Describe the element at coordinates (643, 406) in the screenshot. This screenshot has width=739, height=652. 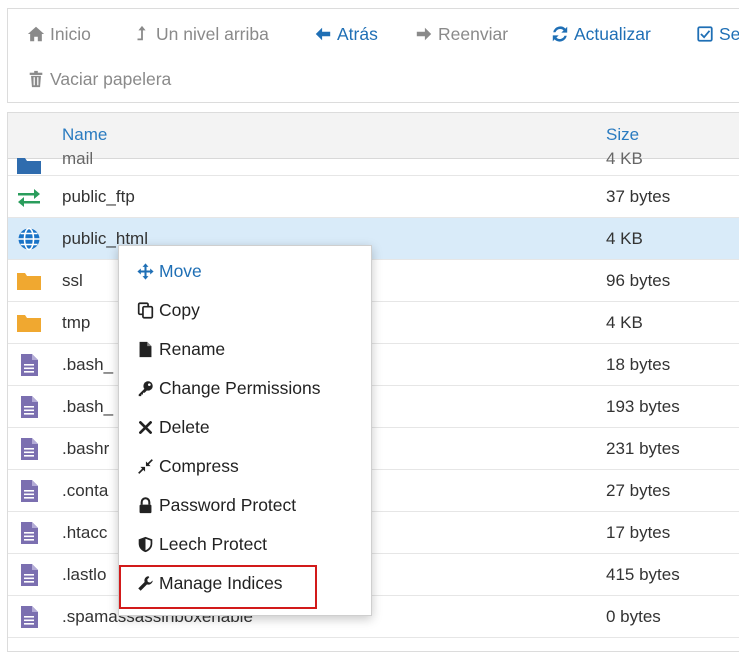
I see `file-size: 193 bytes` at that location.